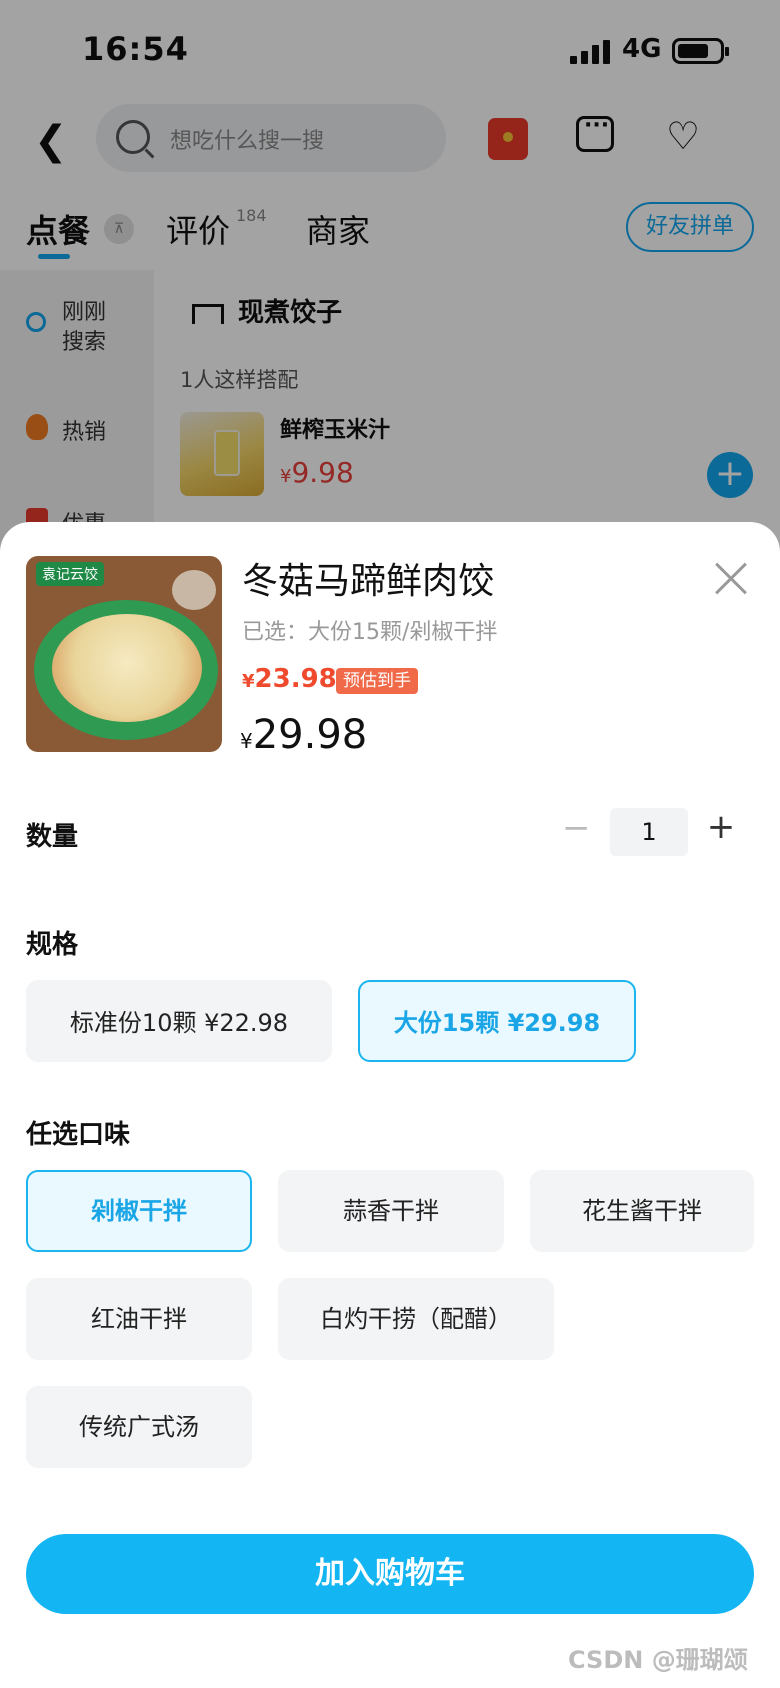 The image size is (780, 1688). I want to click on product-image: 袁记云饺, so click(124, 654).